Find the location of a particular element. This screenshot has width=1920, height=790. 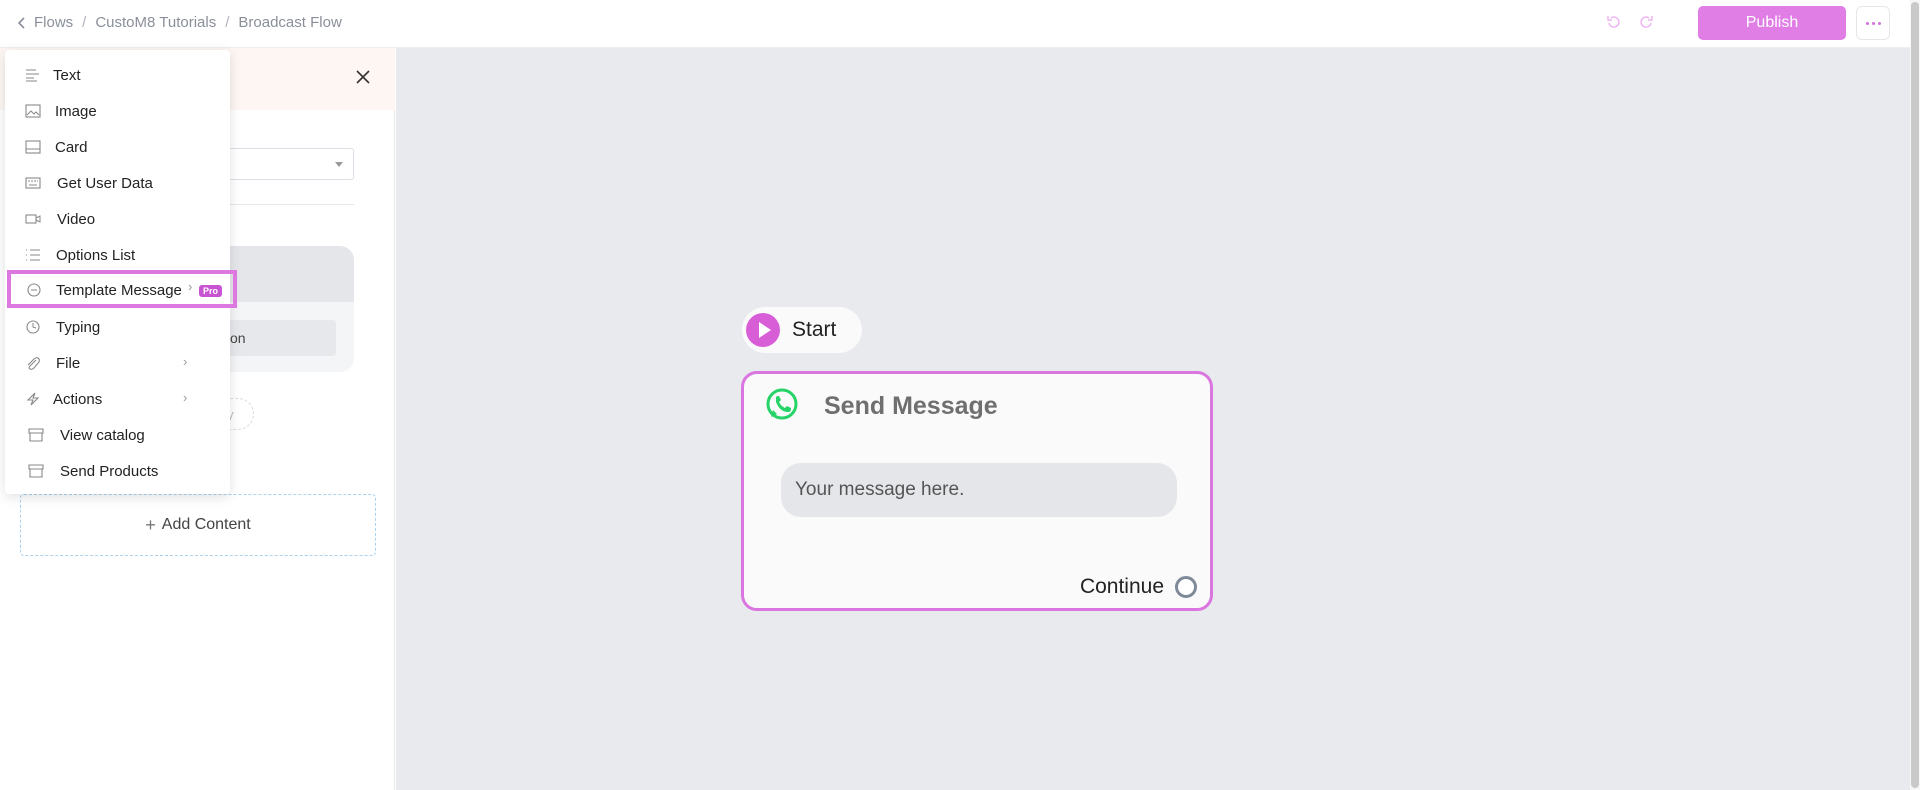

menu-item-label: Image is located at coordinates (76, 111).